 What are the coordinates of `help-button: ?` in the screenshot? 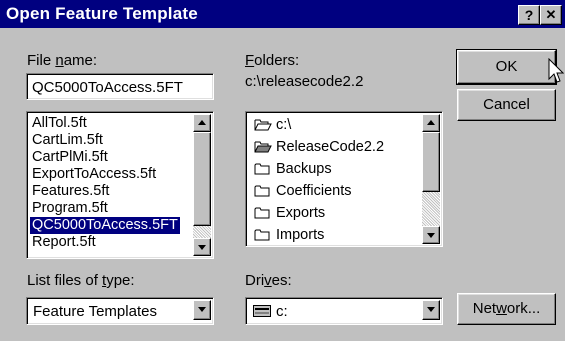 It's located at (529, 15).